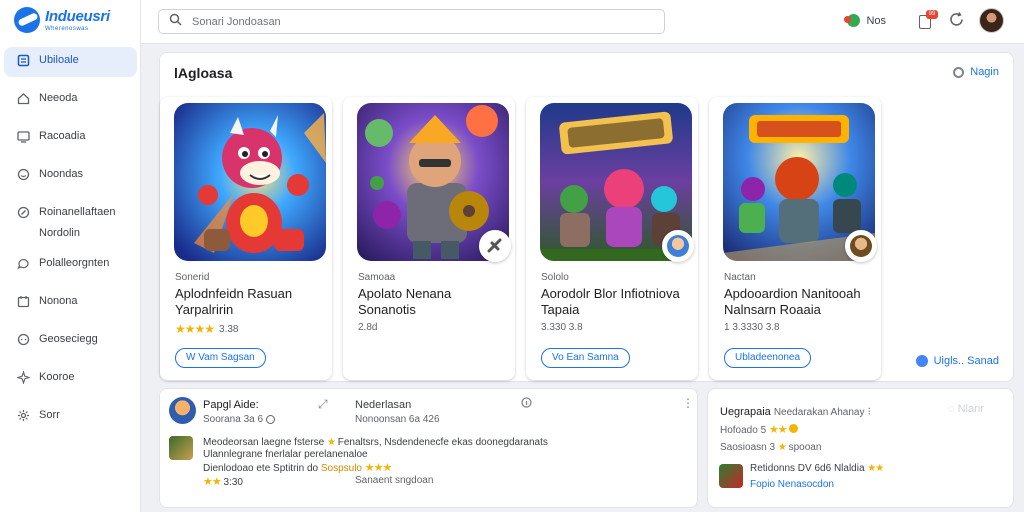 The height and width of the screenshot is (512, 1024). I want to click on star-rating-icon: ★★★, so click(378, 468).